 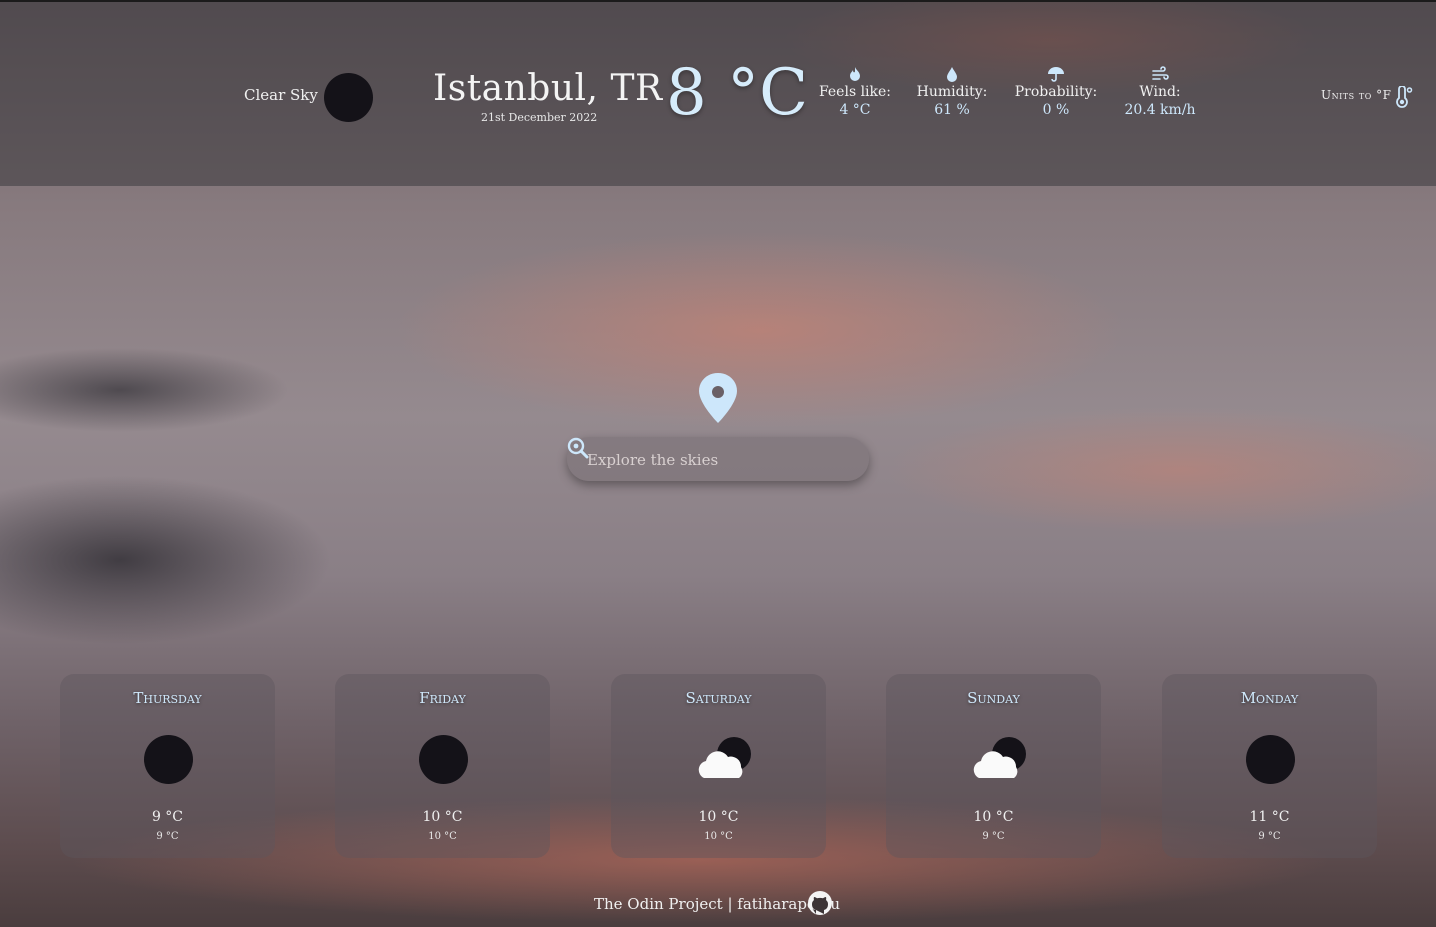 What do you see at coordinates (548, 88) in the screenshot?
I see `city-name: Istanbul, TR` at bounding box center [548, 88].